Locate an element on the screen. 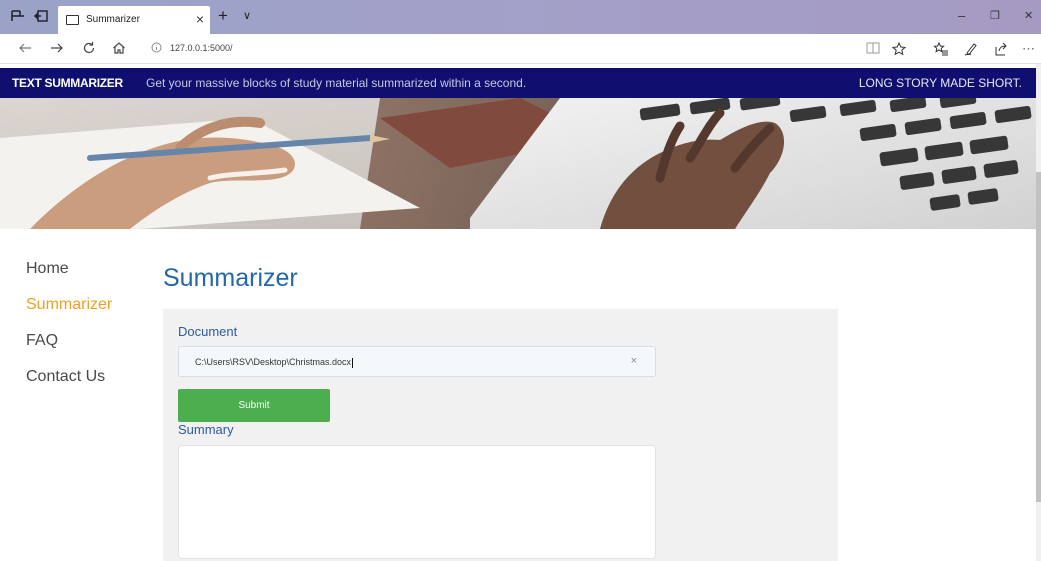  sidebar-item-home: Home is located at coordinates (47, 269).